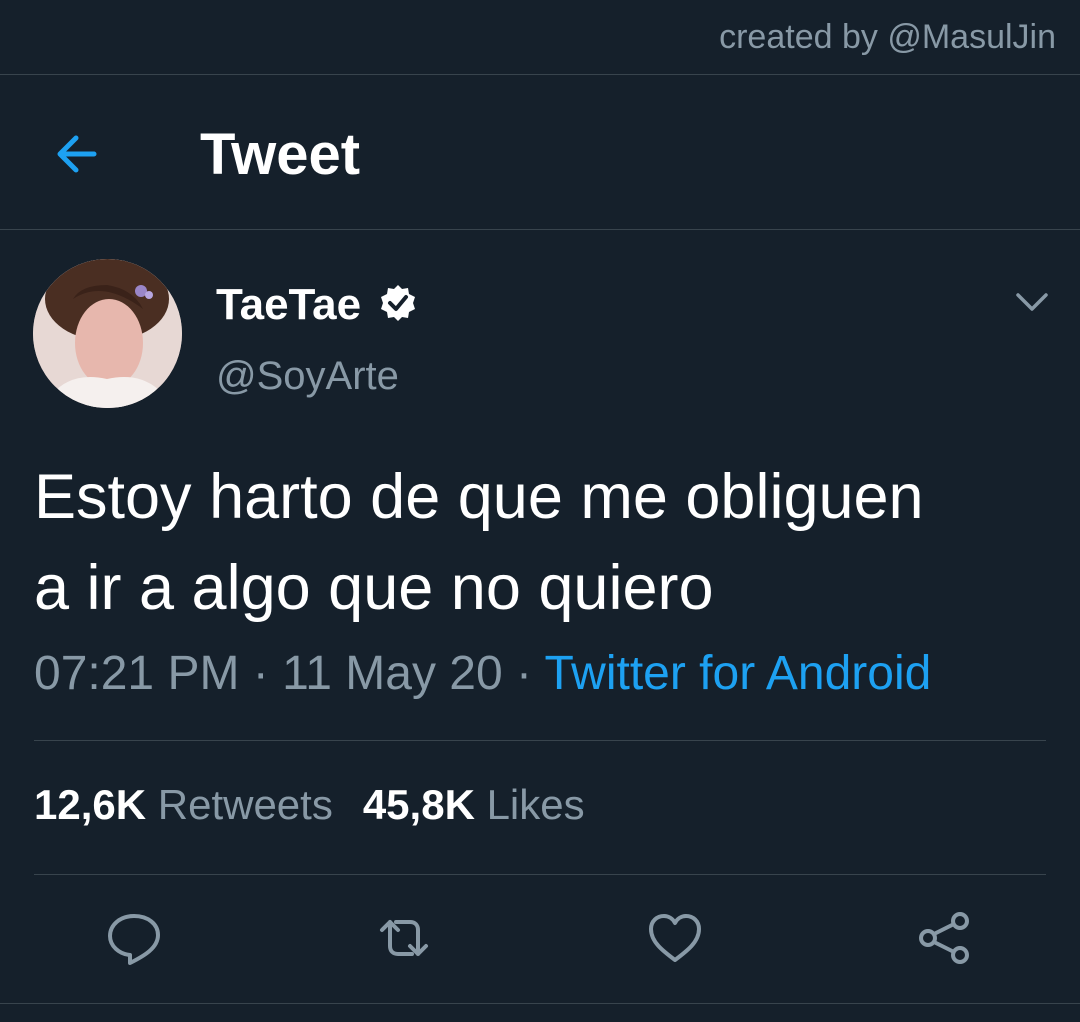 Image resolution: width=1080 pixels, height=1022 pixels. What do you see at coordinates (398, 303) in the screenshot?
I see `verified-badge-icon` at bounding box center [398, 303].